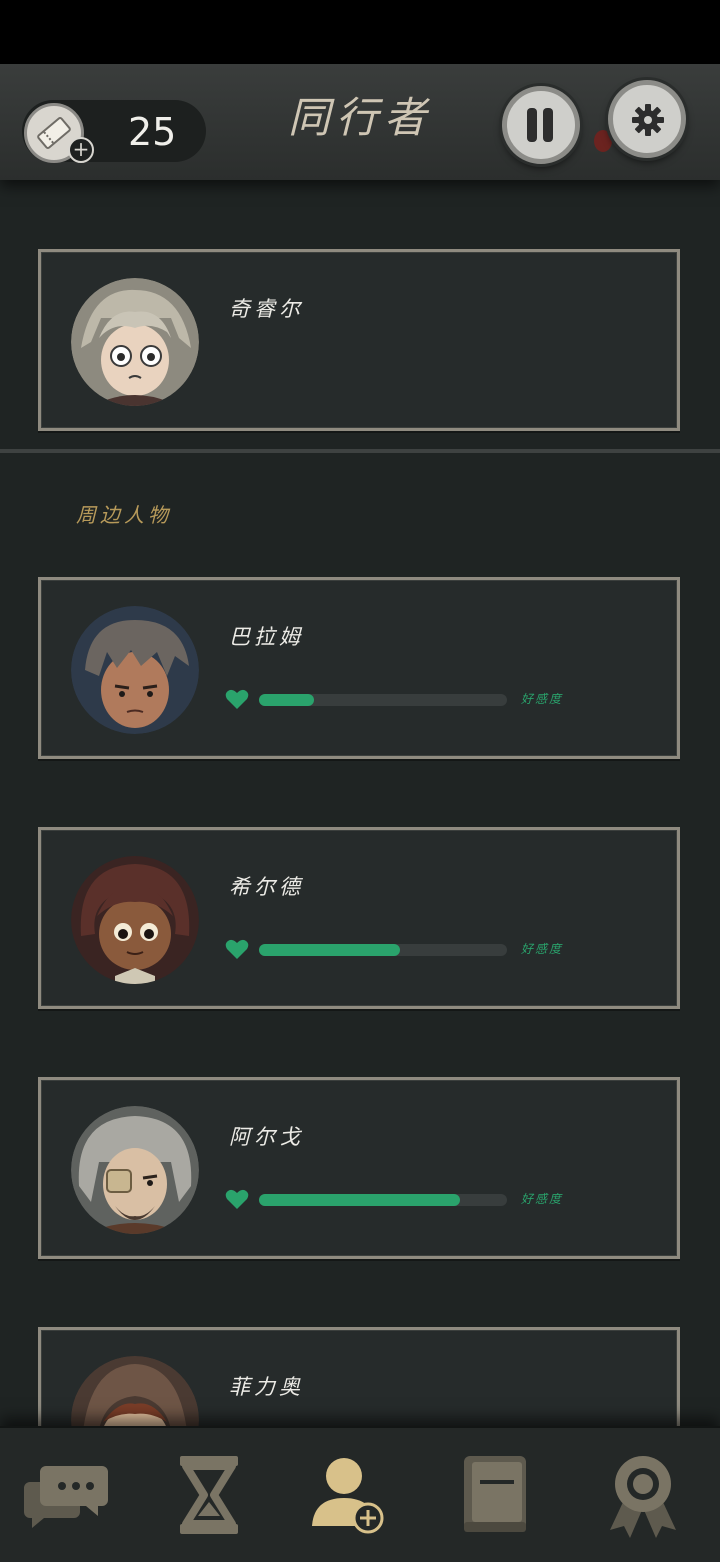 The height and width of the screenshot is (1562, 720). What do you see at coordinates (266, 887) in the screenshot?
I see `character-name: 希尔德` at bounding box center [266, 887].